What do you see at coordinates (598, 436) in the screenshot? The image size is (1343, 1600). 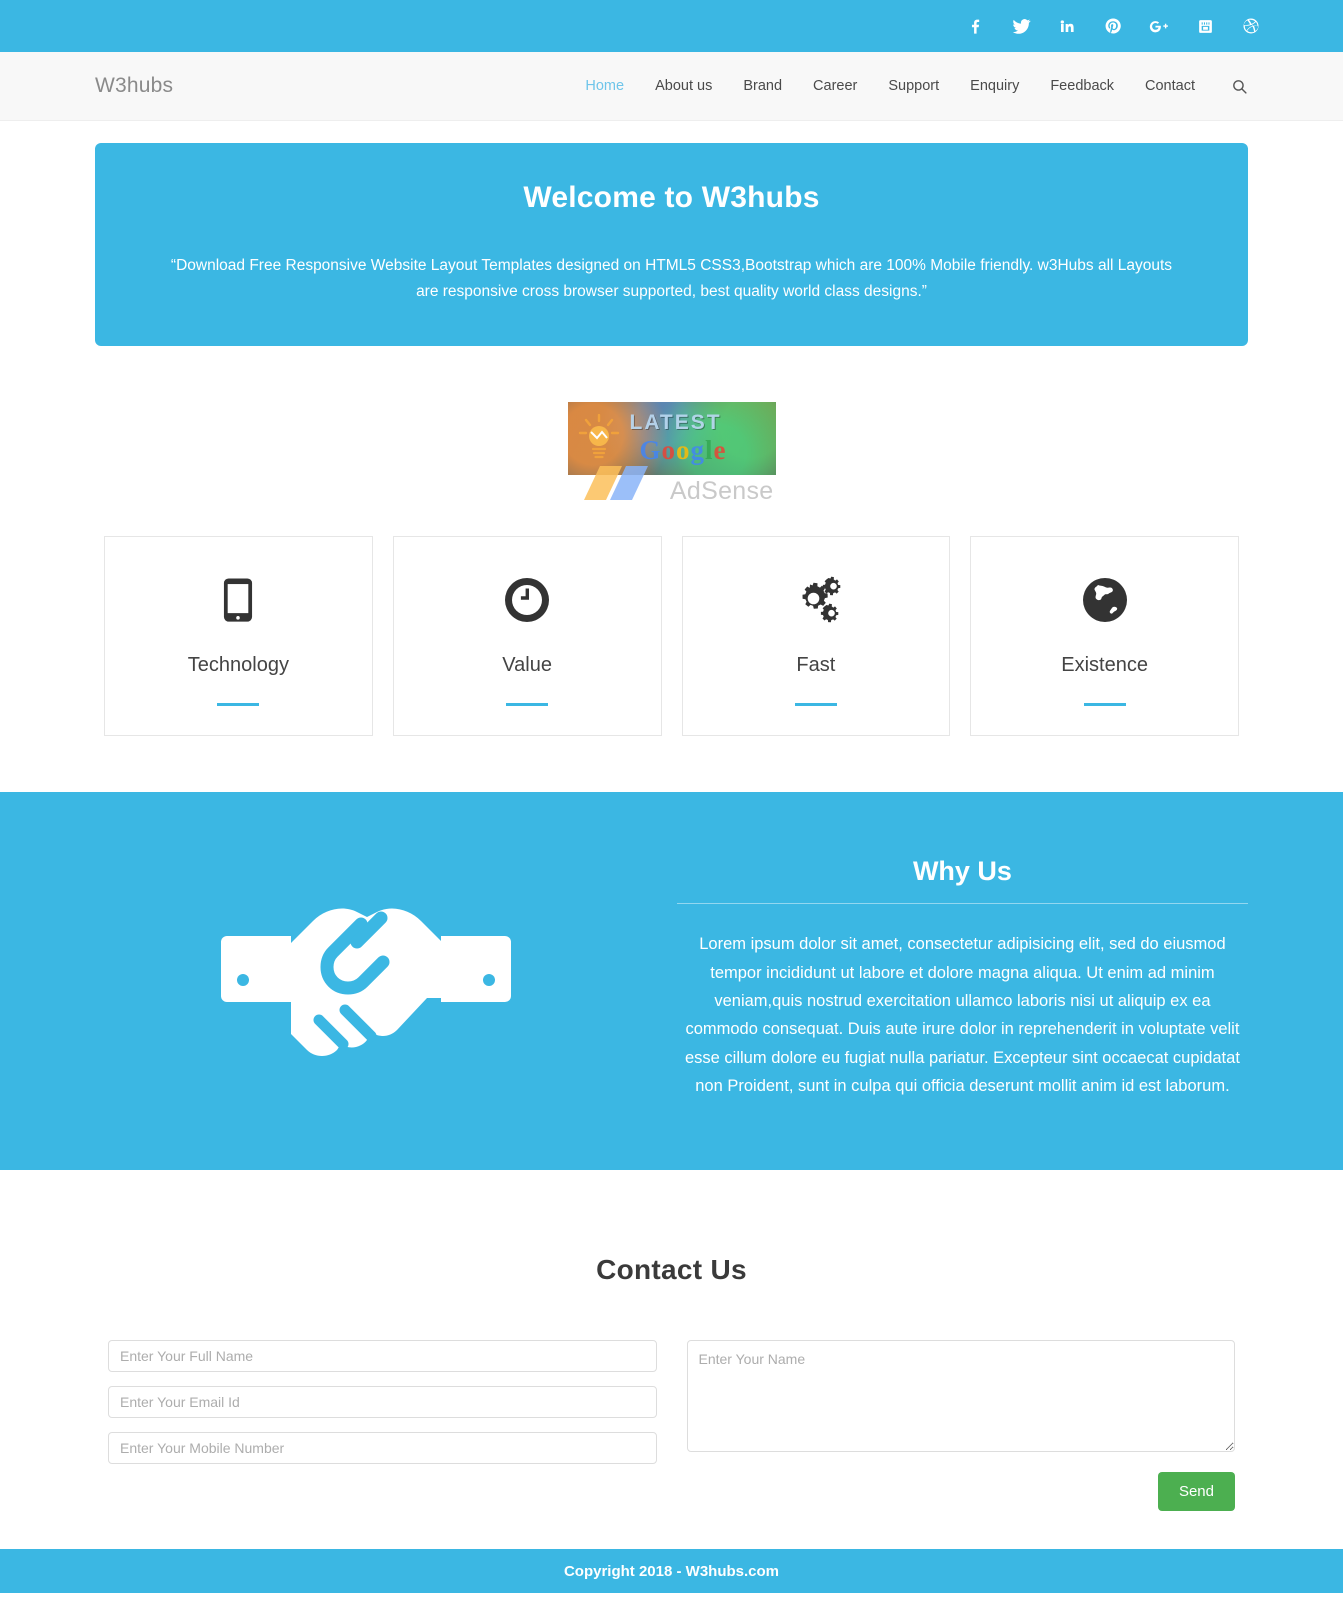 I see `lightbulb-icon` at bounding box center [598, 436].